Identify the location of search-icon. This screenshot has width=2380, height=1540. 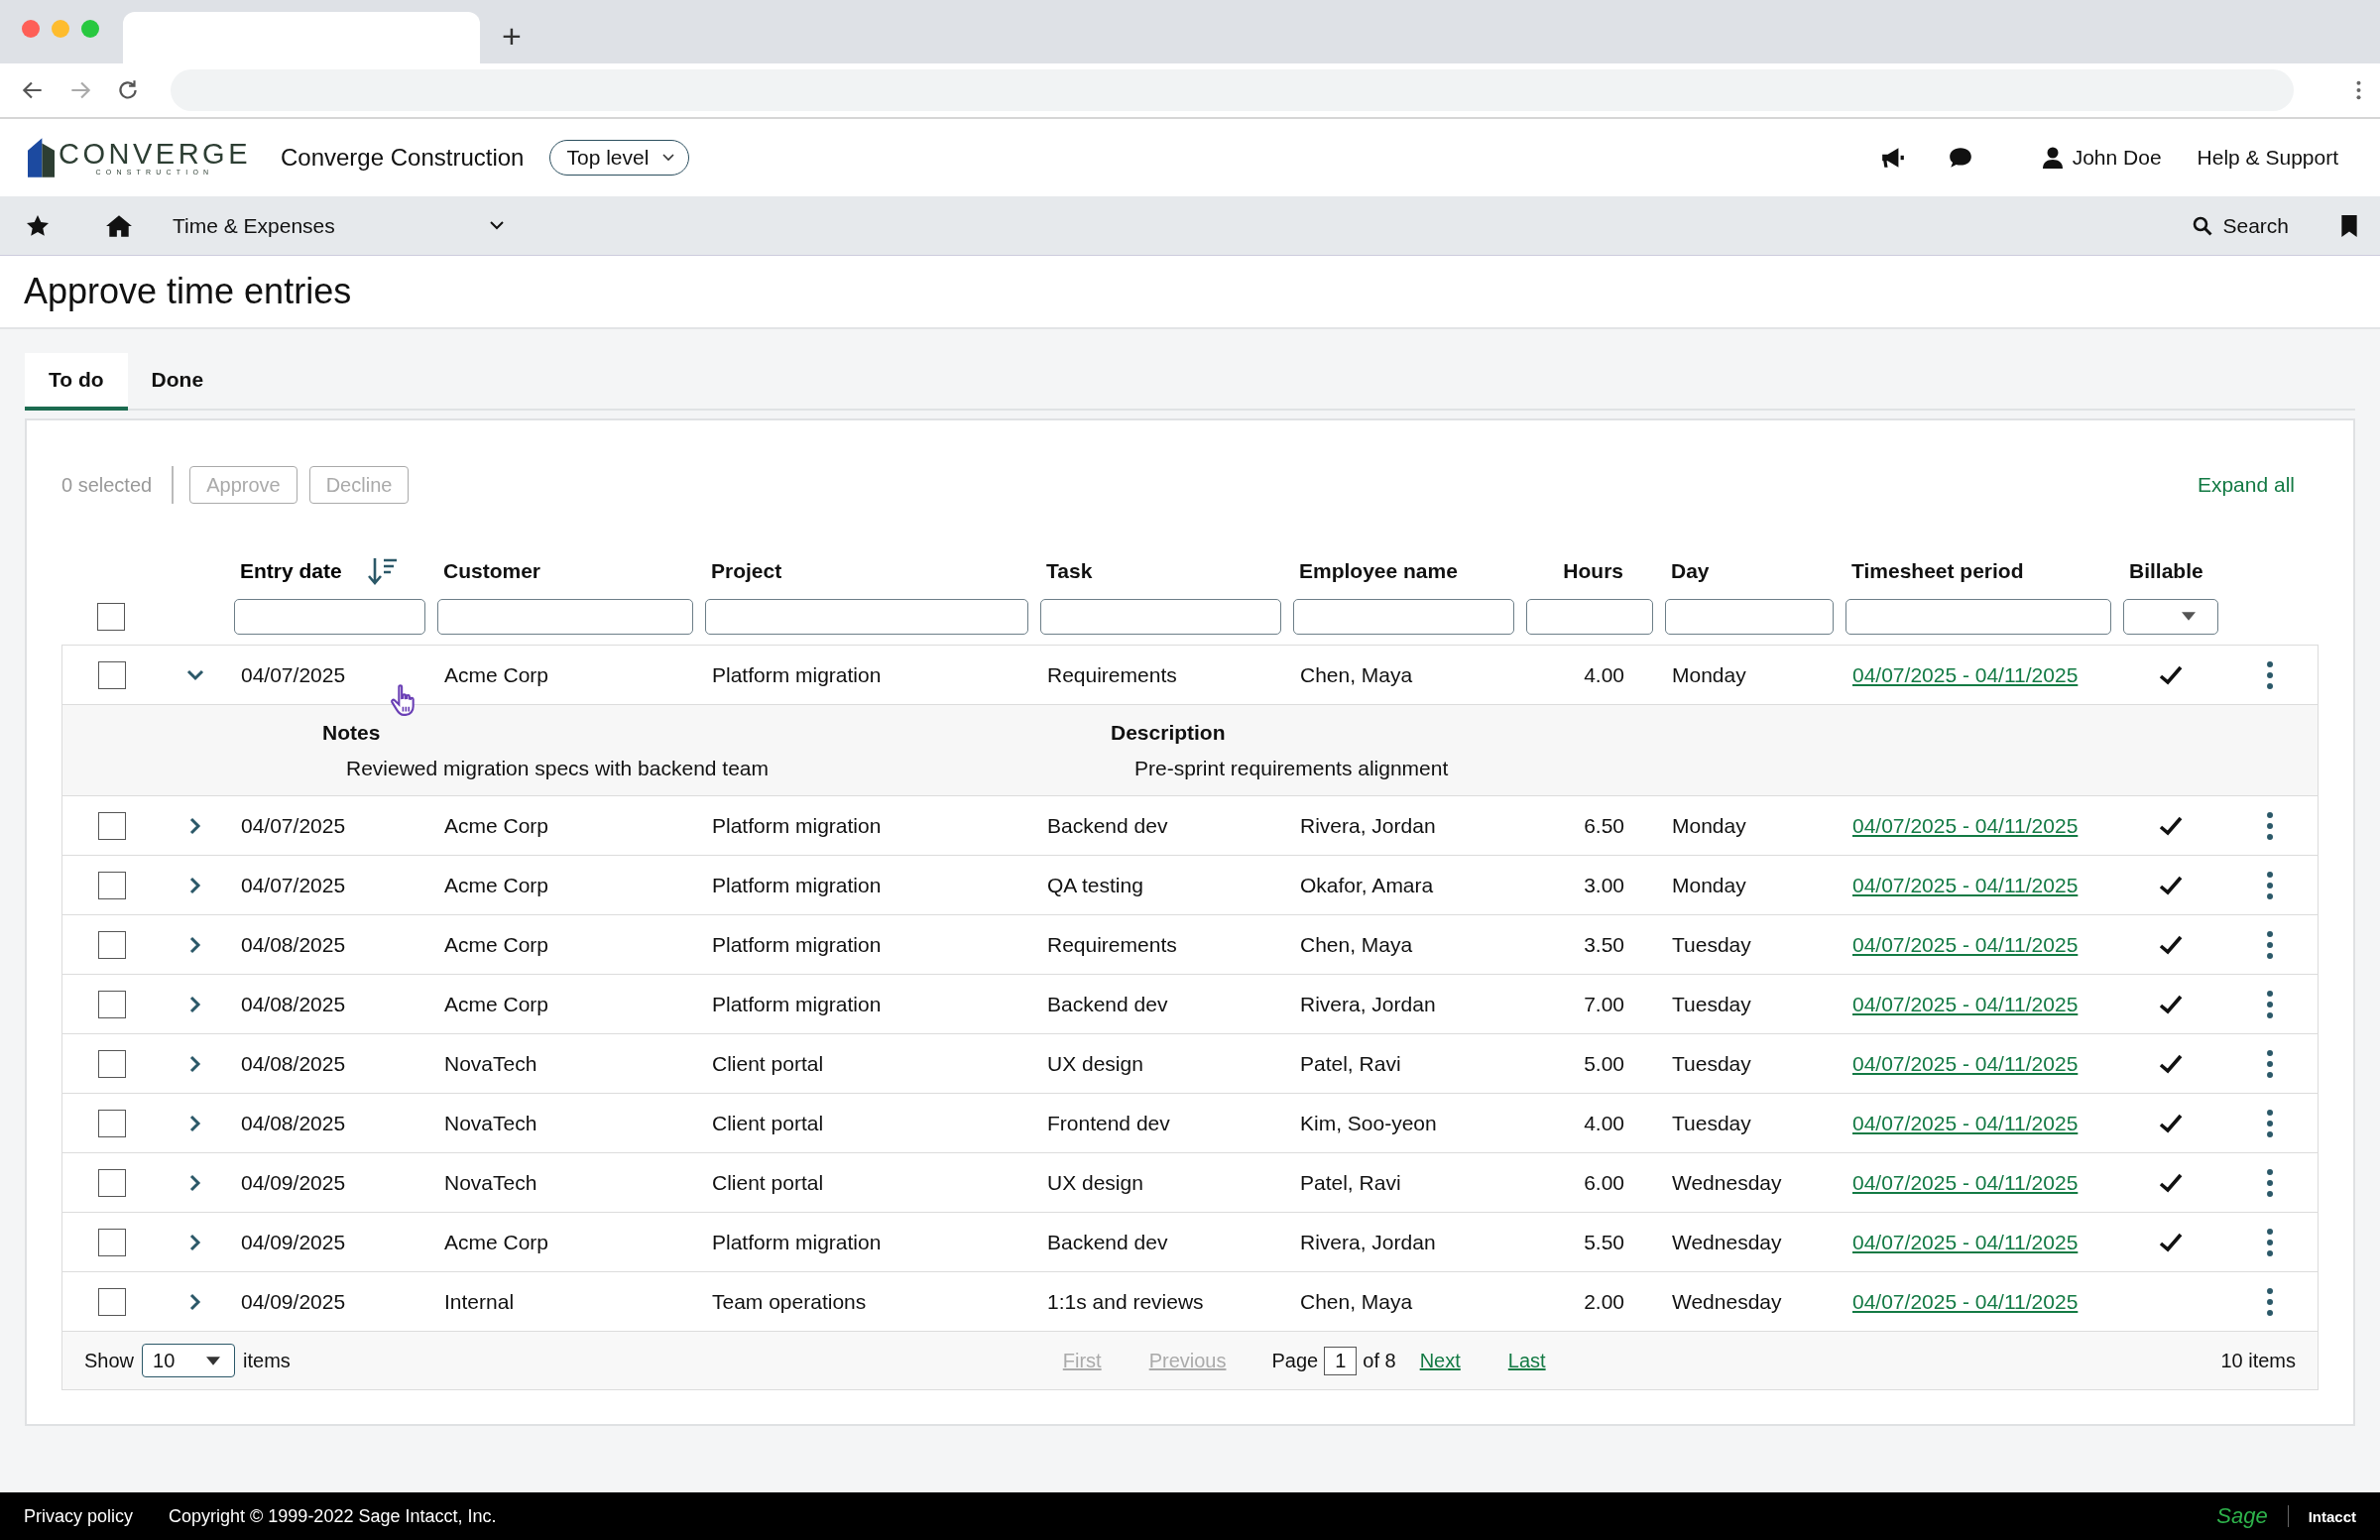
(2203, 225).